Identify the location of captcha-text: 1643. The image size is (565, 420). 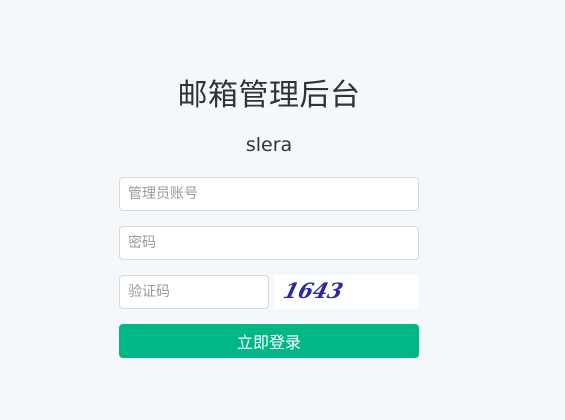
(313, 291).